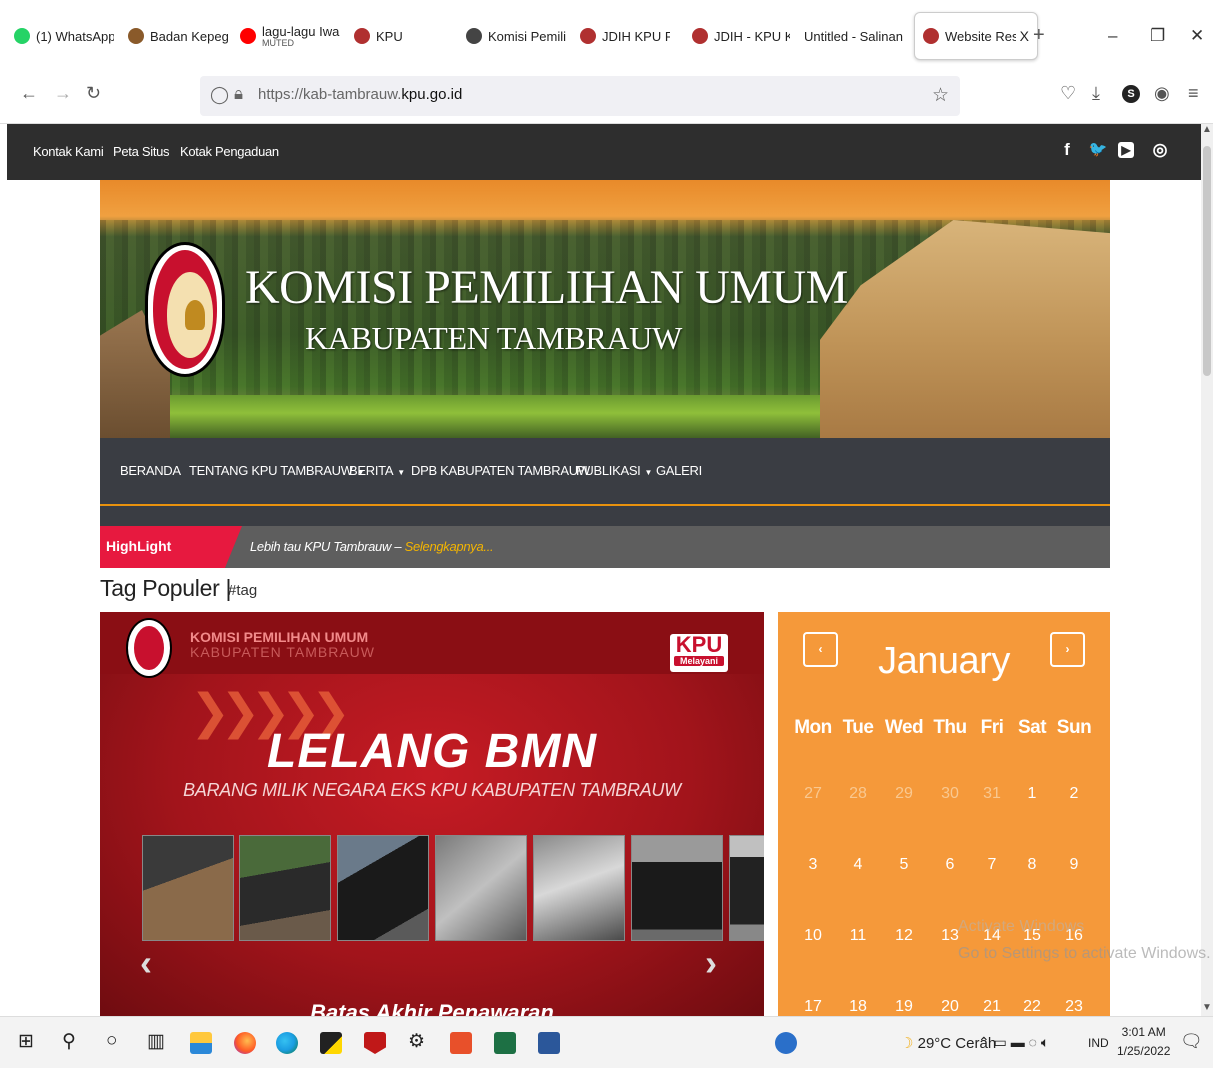 The width and height of the screenshot is (1213, 1068). I want to click on slider-next-button: ›, so click(711, 963).